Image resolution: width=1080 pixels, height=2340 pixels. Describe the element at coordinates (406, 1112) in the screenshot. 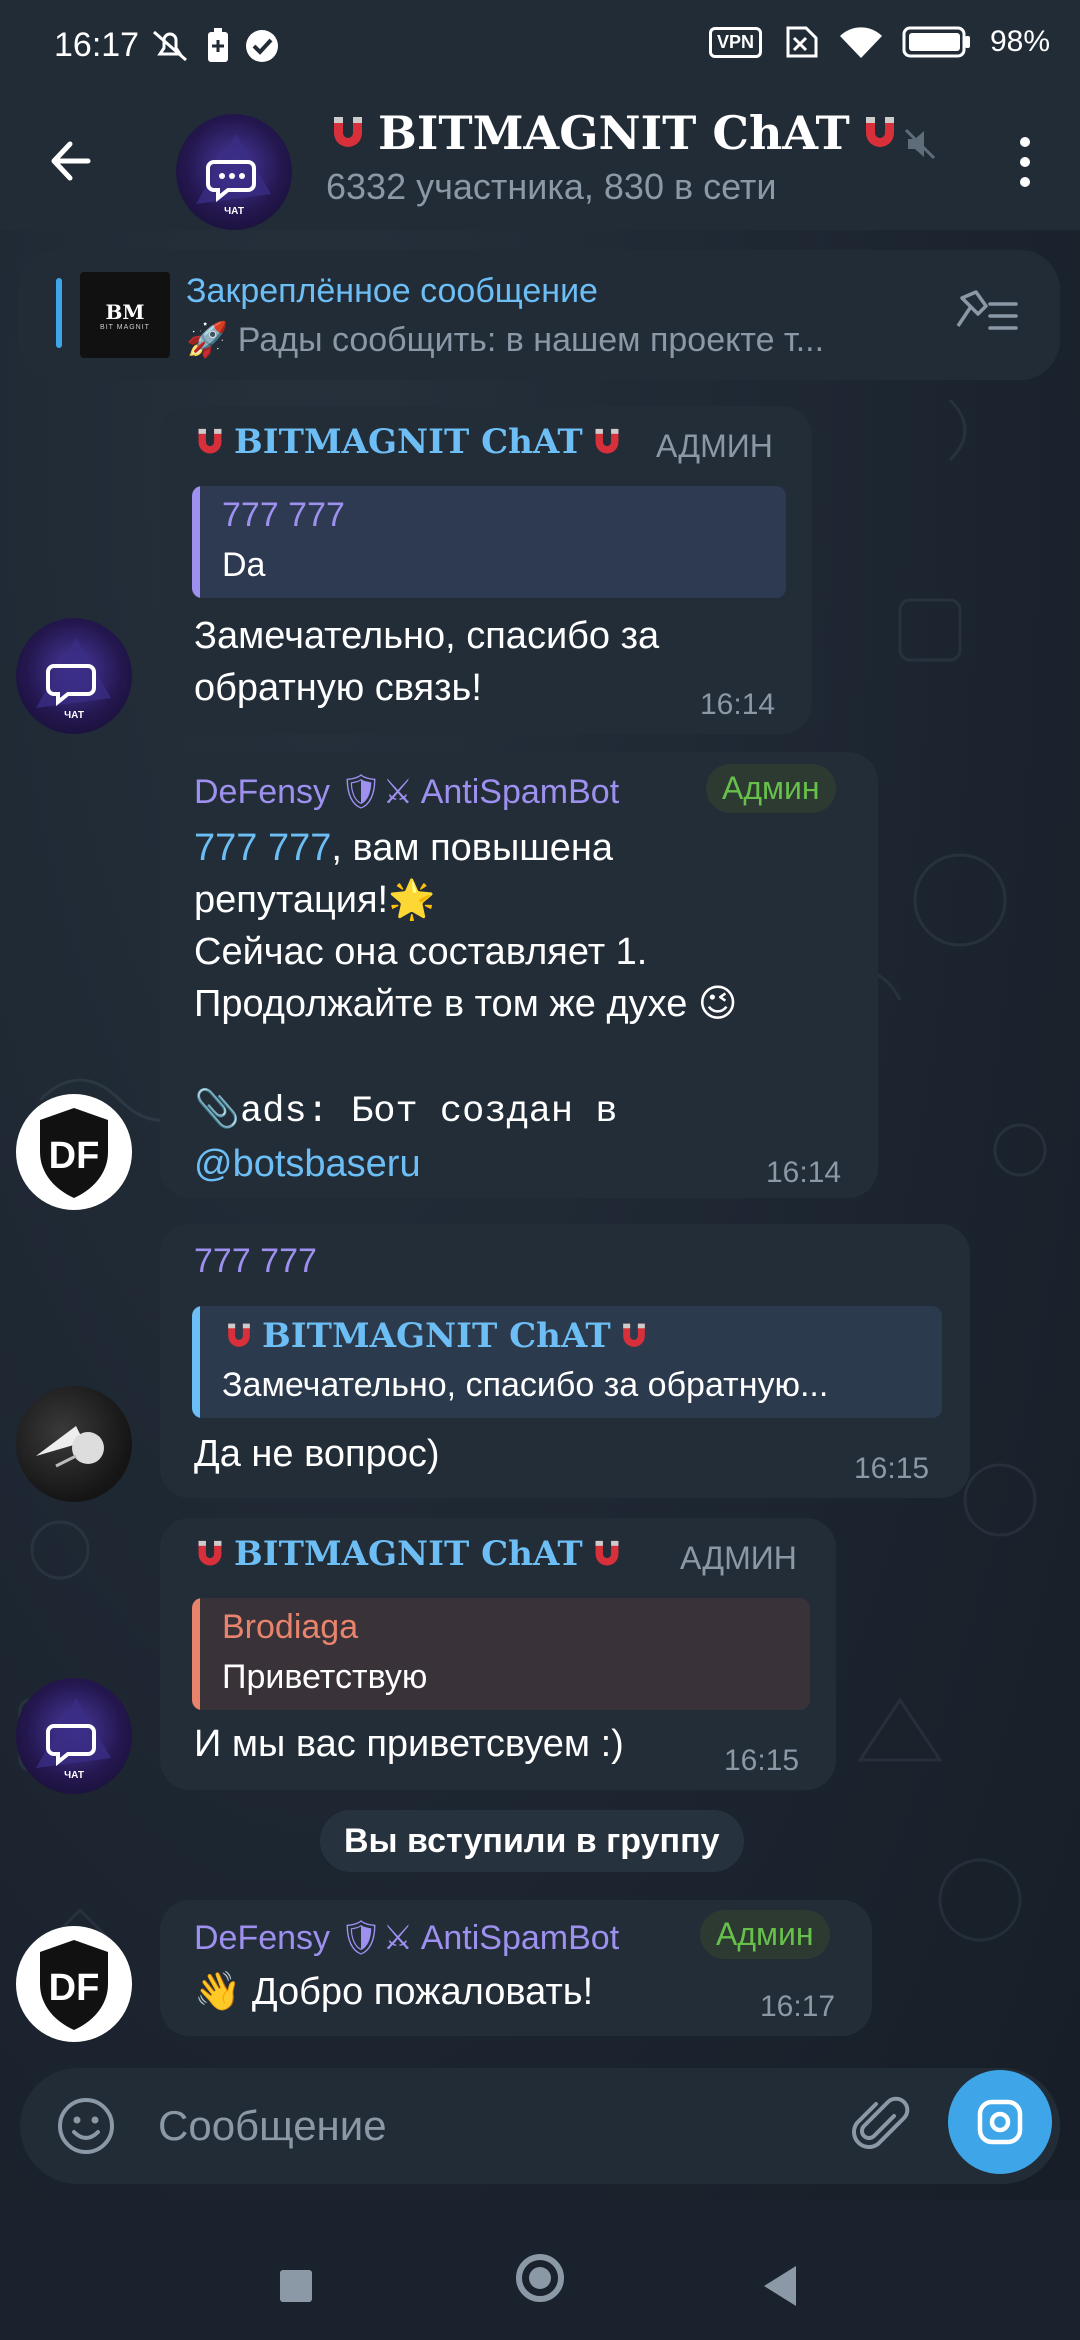

I see `ads-line: 📎ads: Бот создан в` at that location.